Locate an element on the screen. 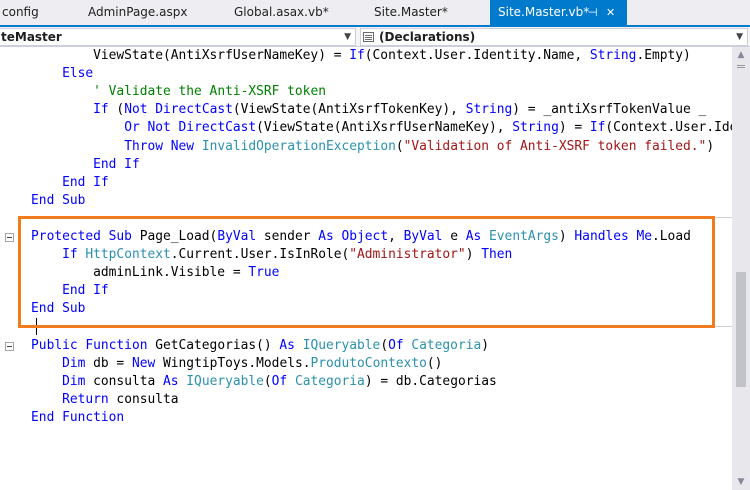 The image size is (750, 490). splitter-grip-icon is located at coordinates (741, 66).